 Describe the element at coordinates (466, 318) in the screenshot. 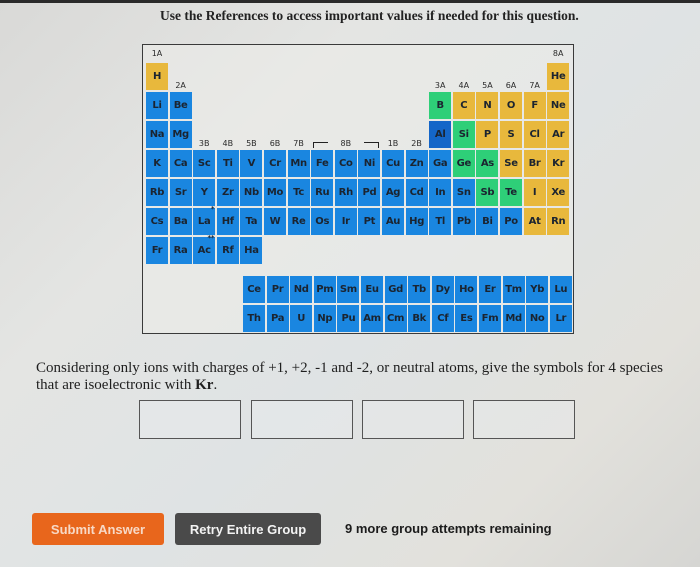

I see `element-es: Es` at that location.